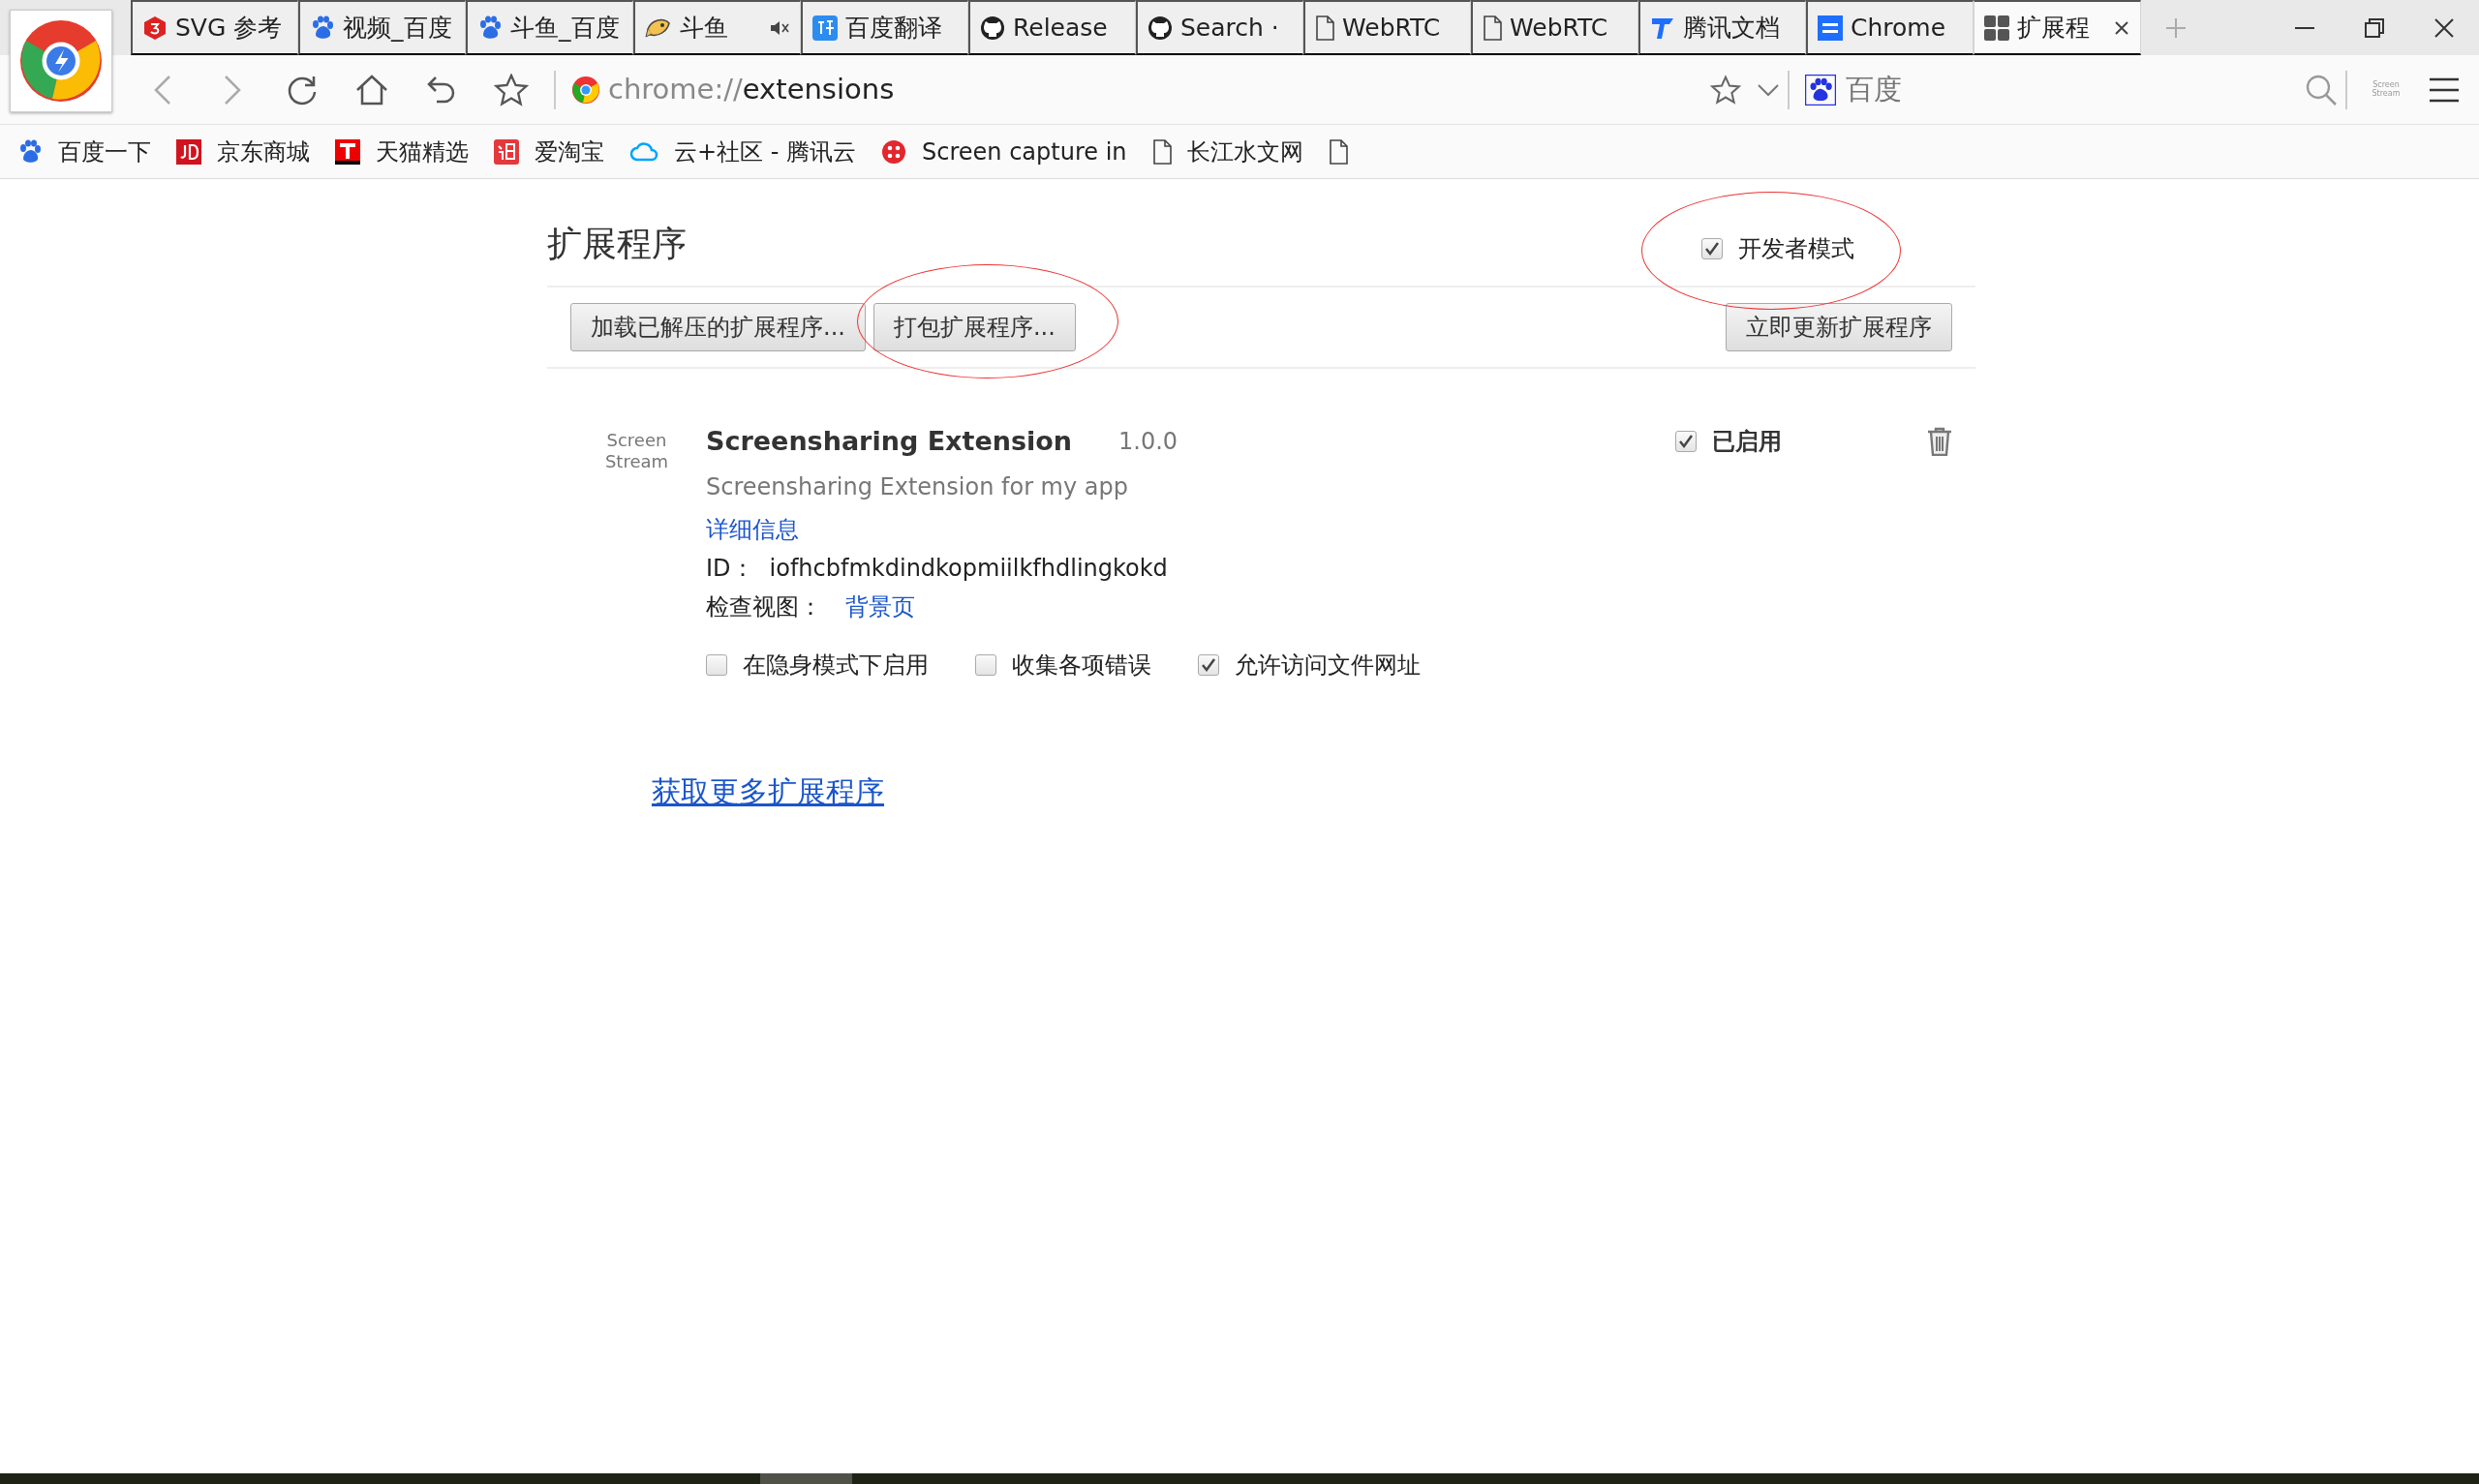 This screenshot has height=1484, width=2479. What do you see at coordinates (1233, 151) in the screenshot?
I see `bookmark: 长江水文网` at bounding box center [1233, 151].